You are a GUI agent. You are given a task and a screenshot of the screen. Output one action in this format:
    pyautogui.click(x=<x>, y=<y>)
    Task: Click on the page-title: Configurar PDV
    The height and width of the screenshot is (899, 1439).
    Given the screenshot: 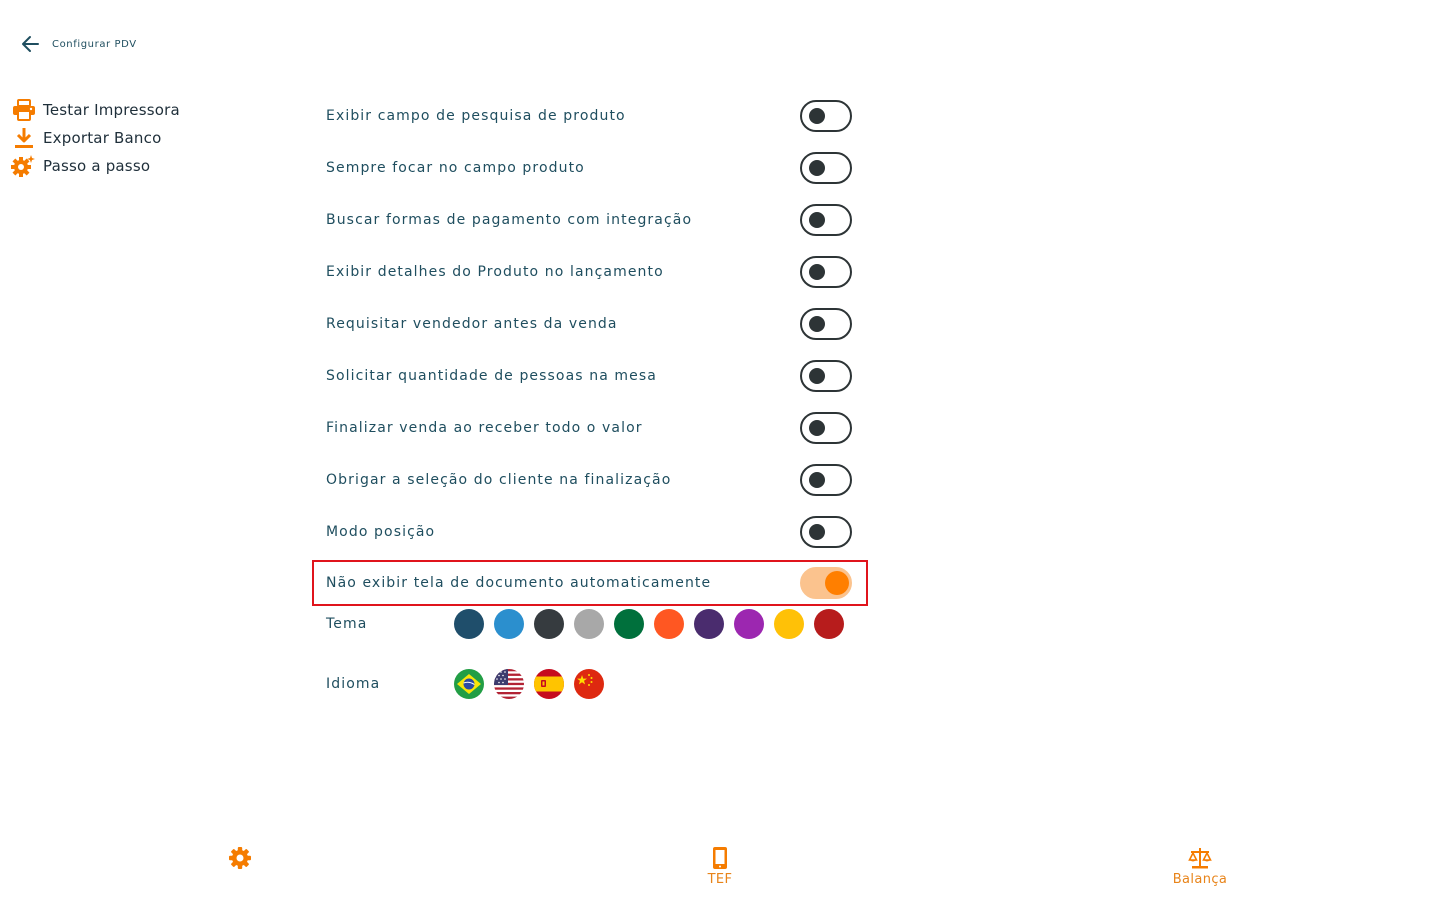 What is the action you would take?
    pyautogui.click(x=94, y=44)
    